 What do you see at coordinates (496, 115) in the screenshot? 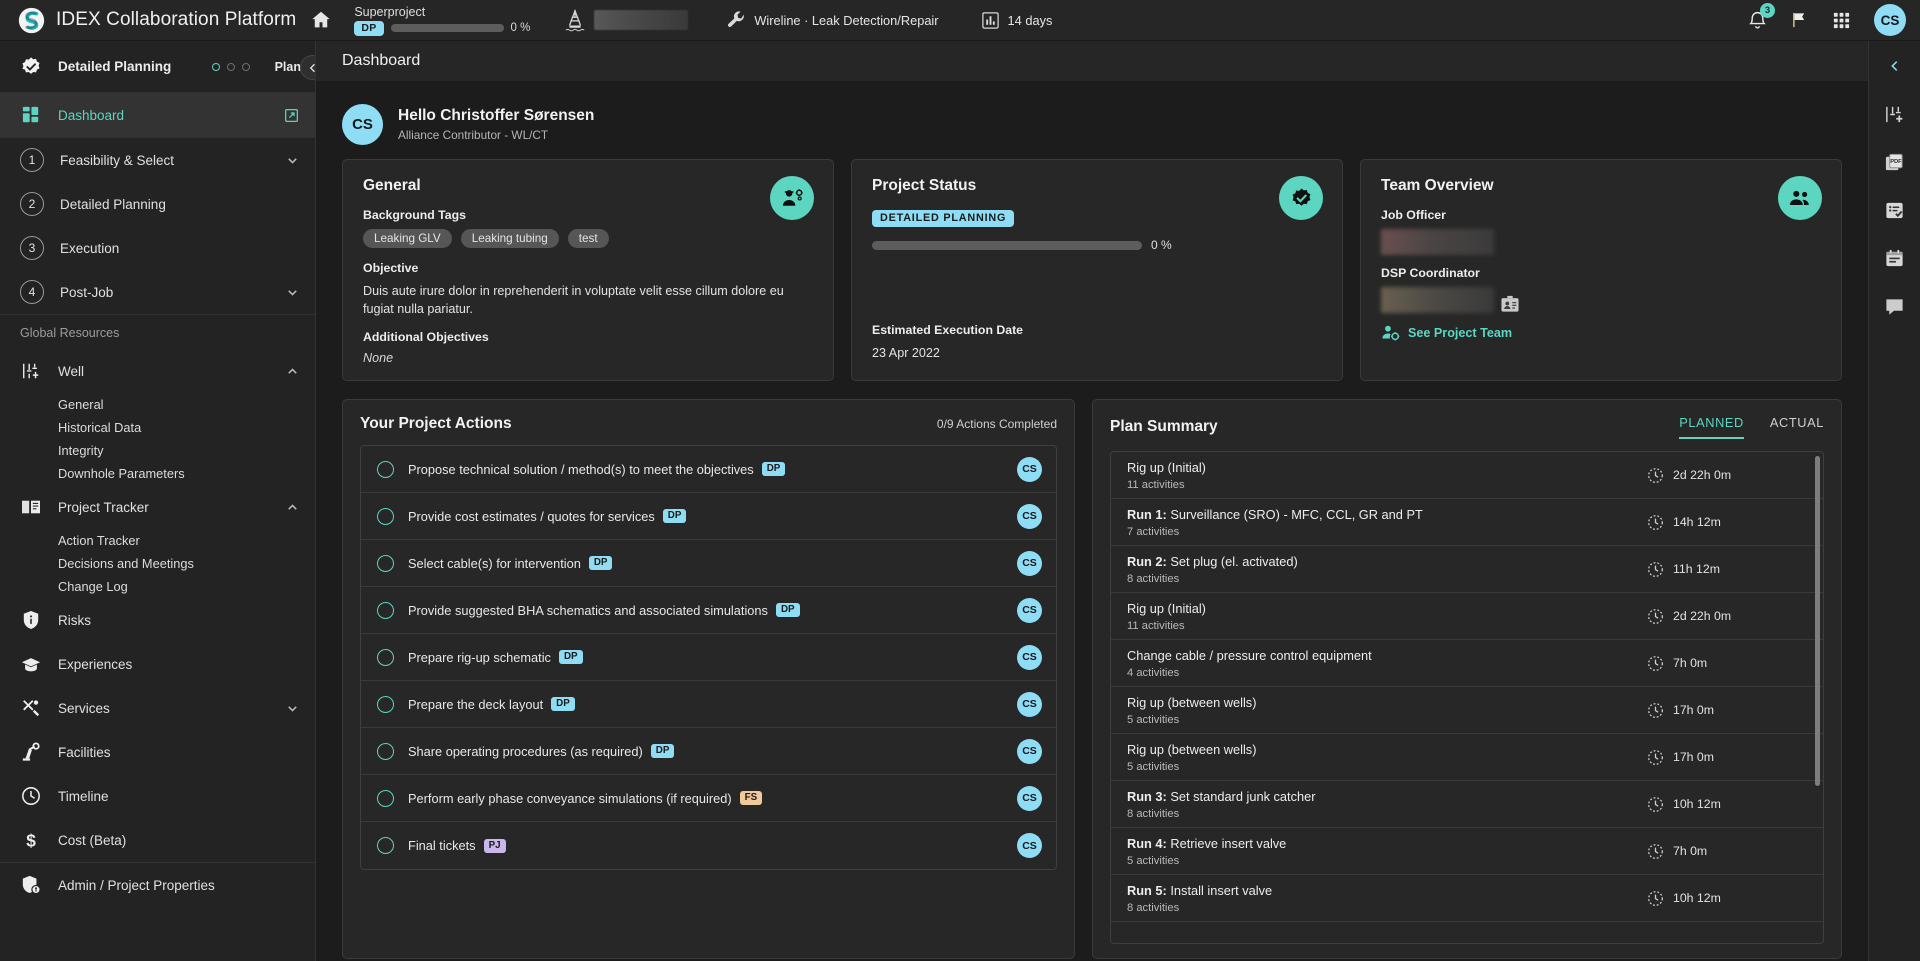
I see `greeting-name: Hello Christoffer Sørensen` at bounding box center [496, 115].